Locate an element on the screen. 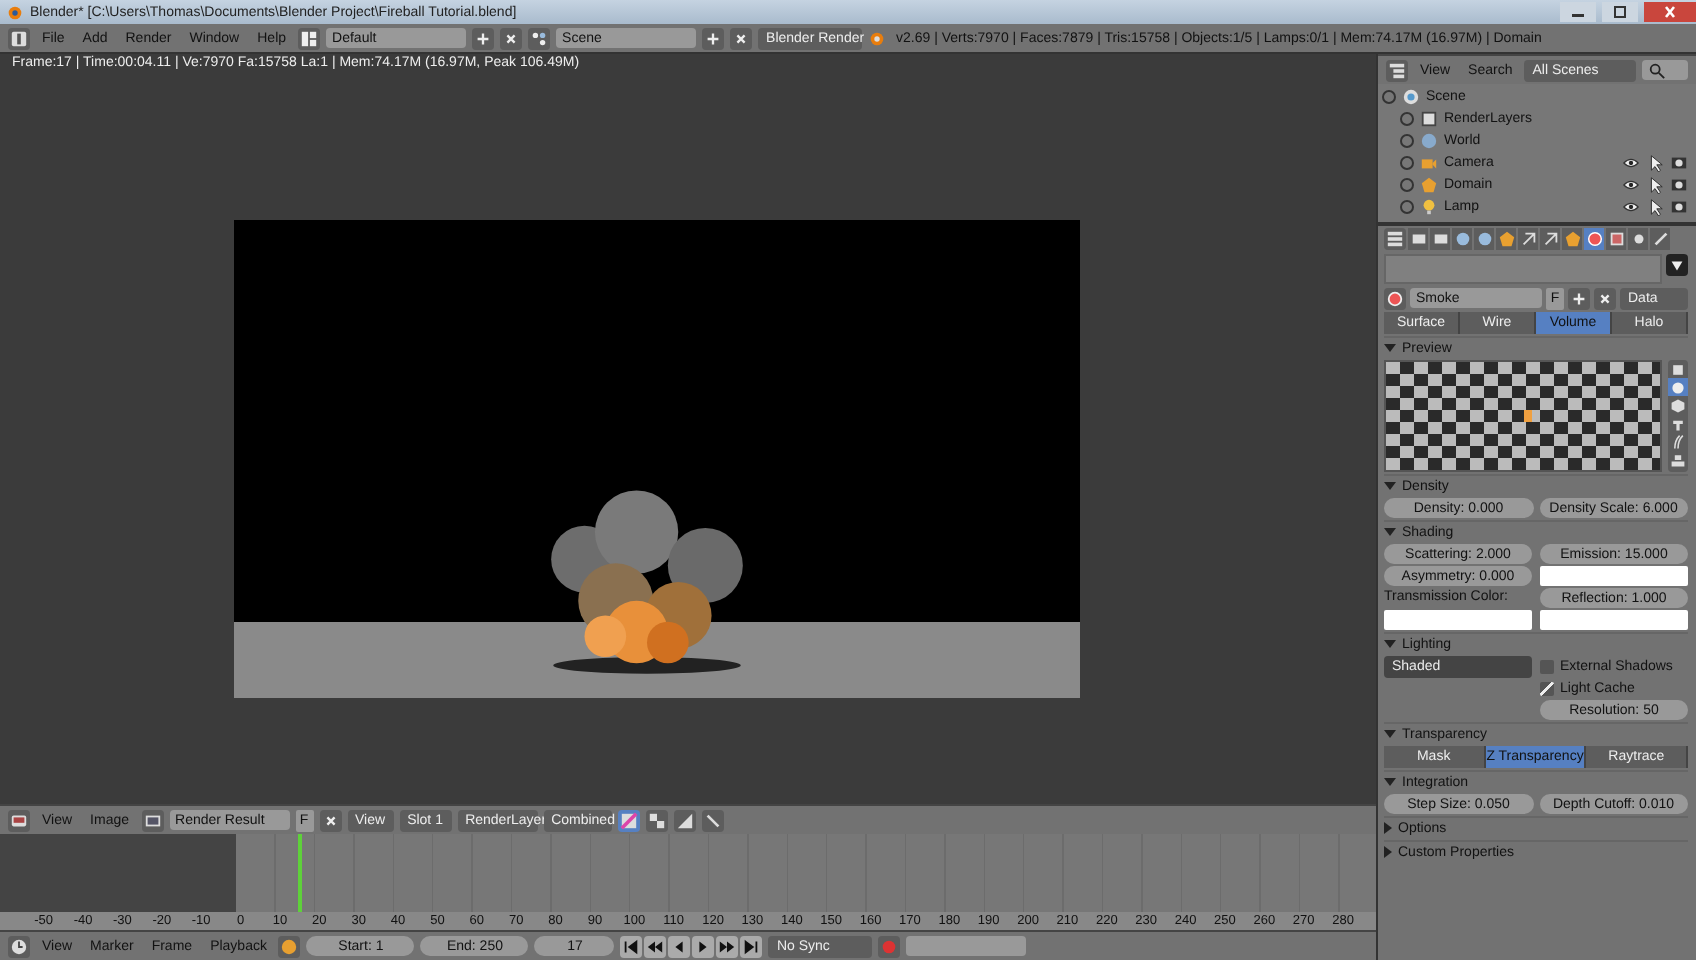 This screenshot has width=1696, height=960. material-browse-button is located at coordinates (1395, 298).